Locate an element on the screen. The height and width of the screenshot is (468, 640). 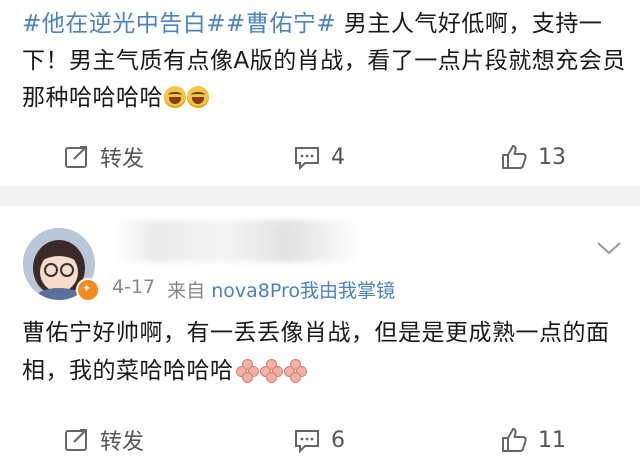
chevron-down-icon is located at coordinates (609, 248).